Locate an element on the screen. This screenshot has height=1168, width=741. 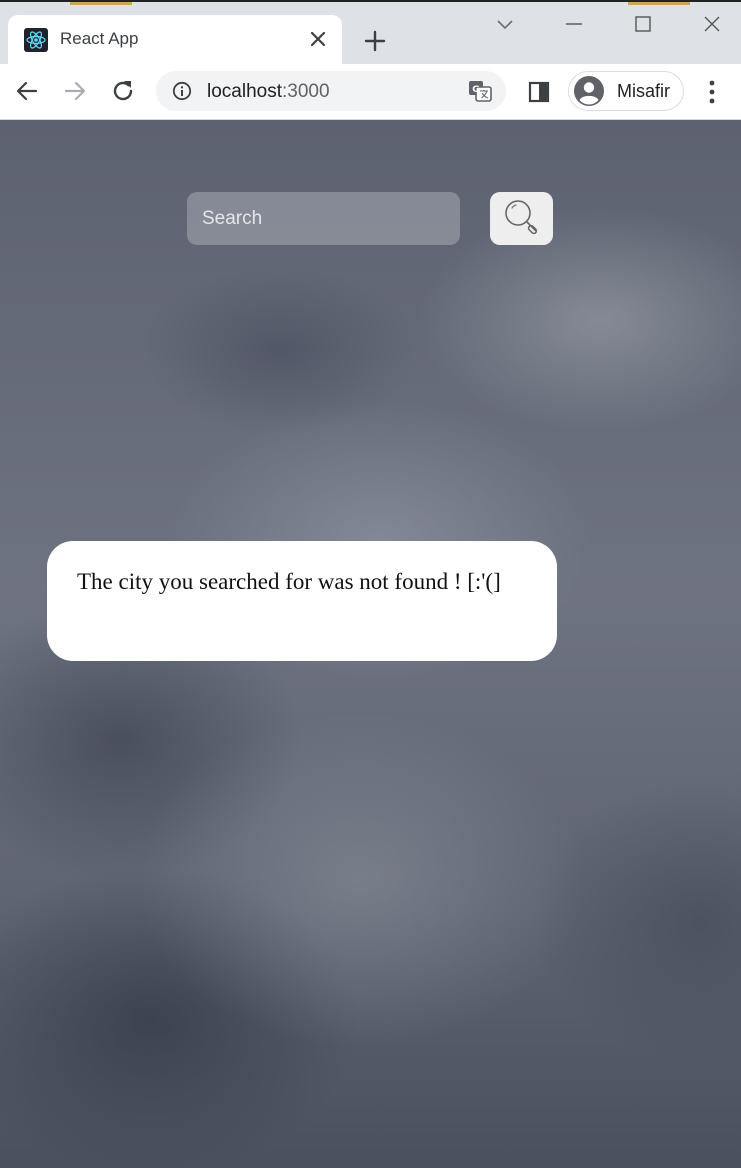
forward-arrow-icon is located at coordinates (75, 91).